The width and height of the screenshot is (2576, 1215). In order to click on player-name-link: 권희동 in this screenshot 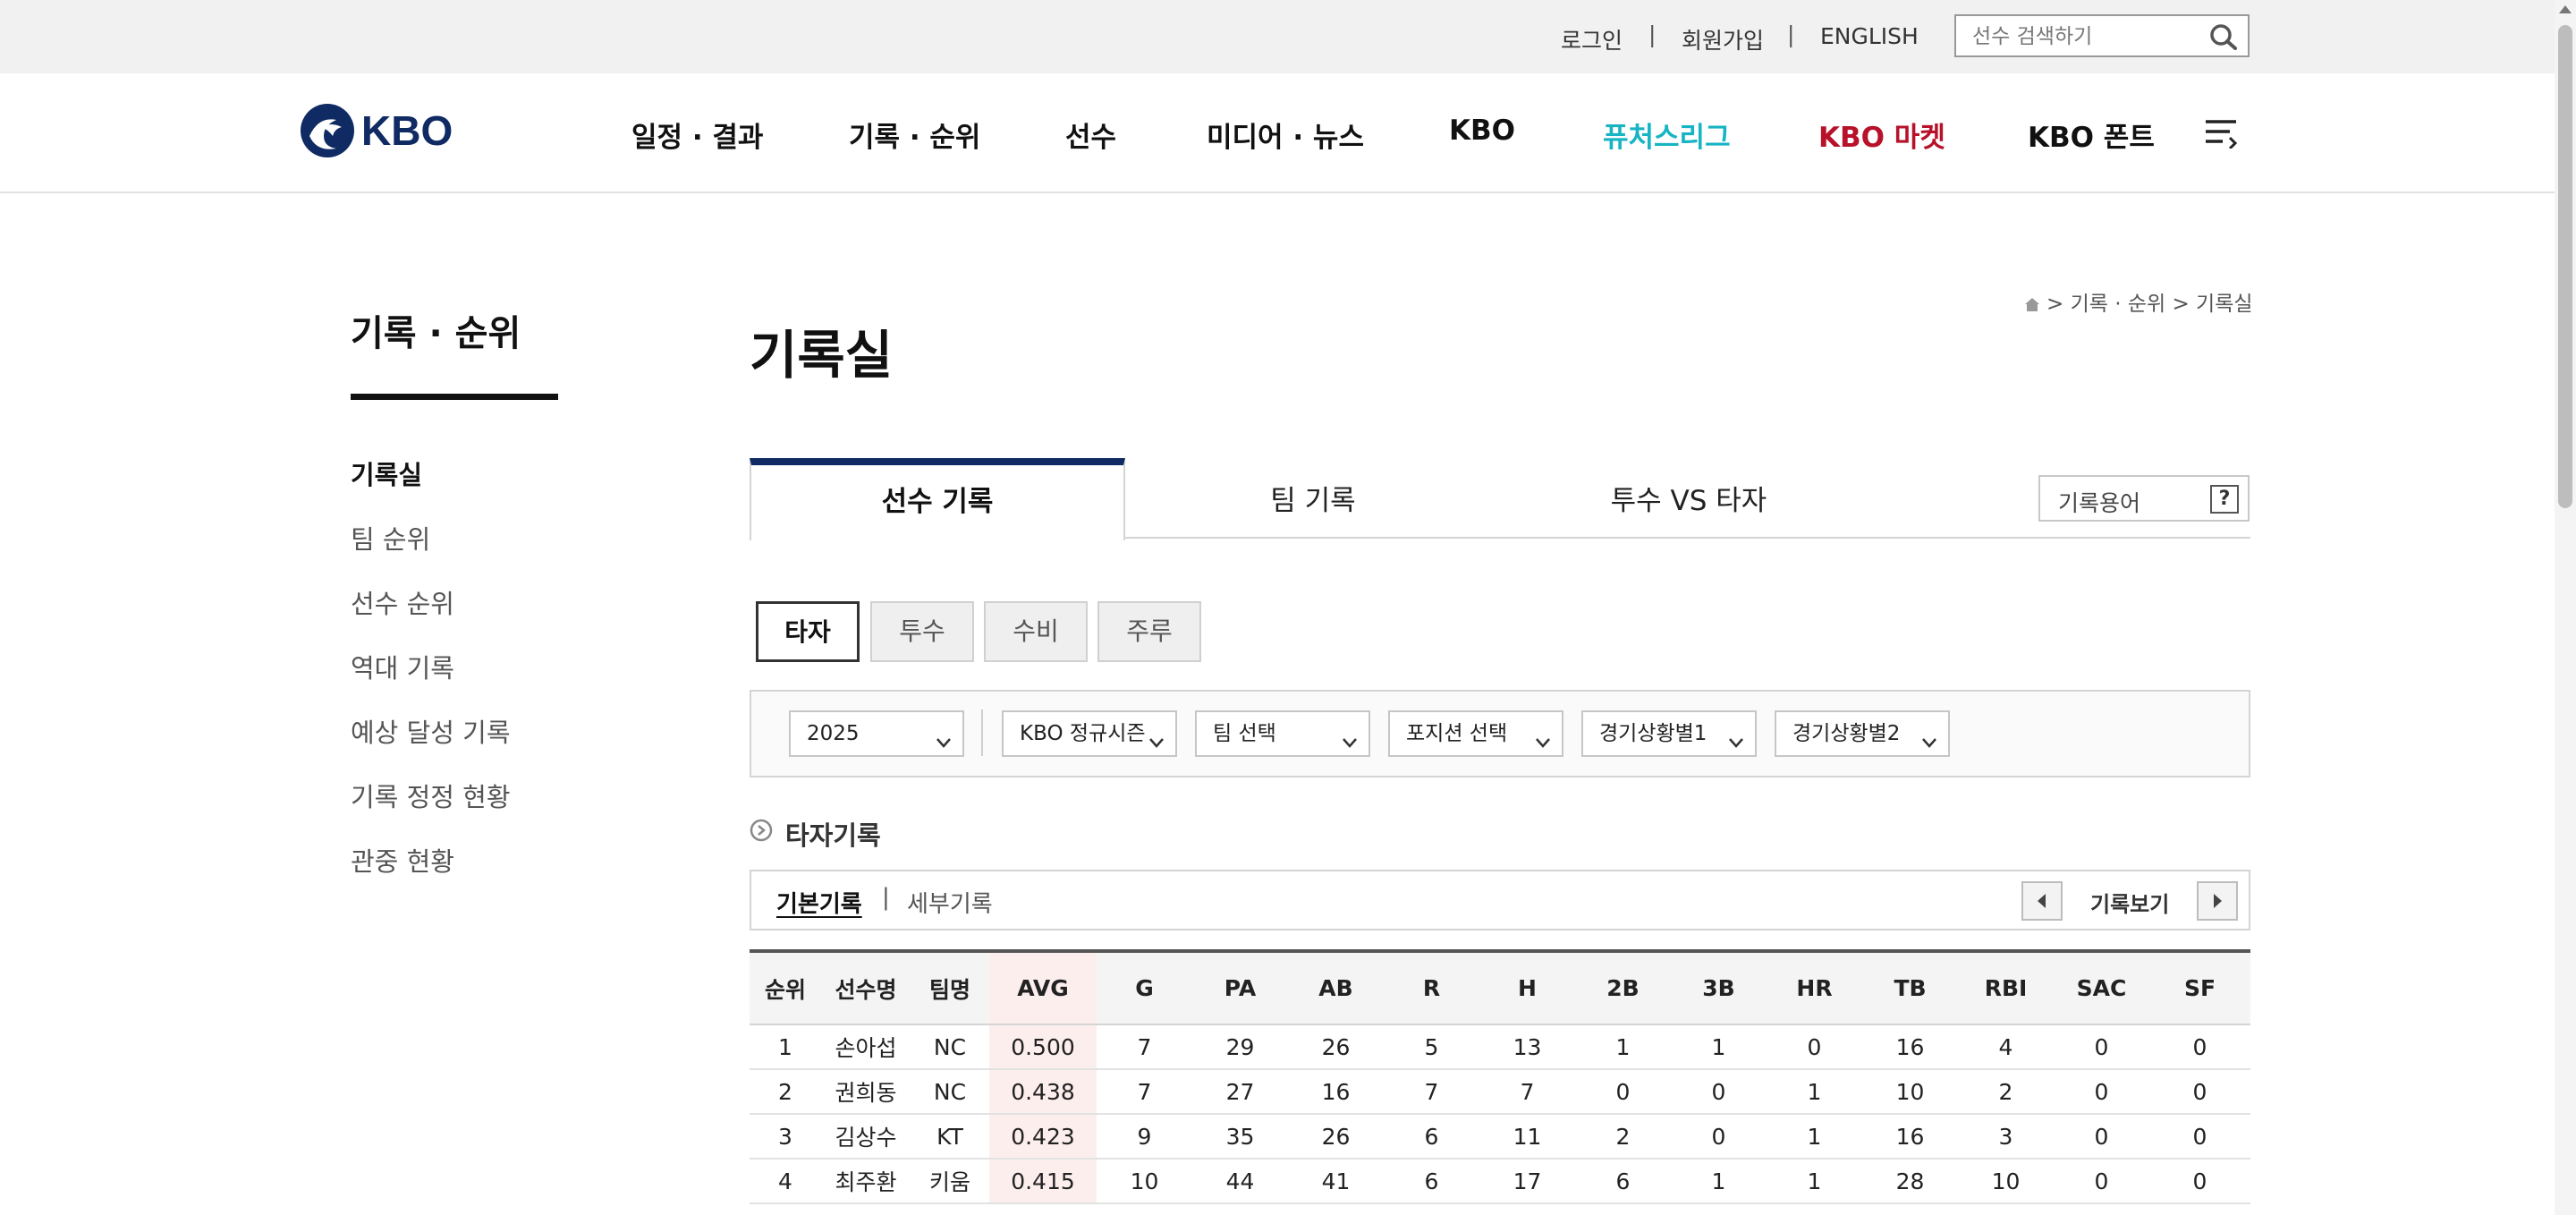, I will do `click(866, 1092)`.